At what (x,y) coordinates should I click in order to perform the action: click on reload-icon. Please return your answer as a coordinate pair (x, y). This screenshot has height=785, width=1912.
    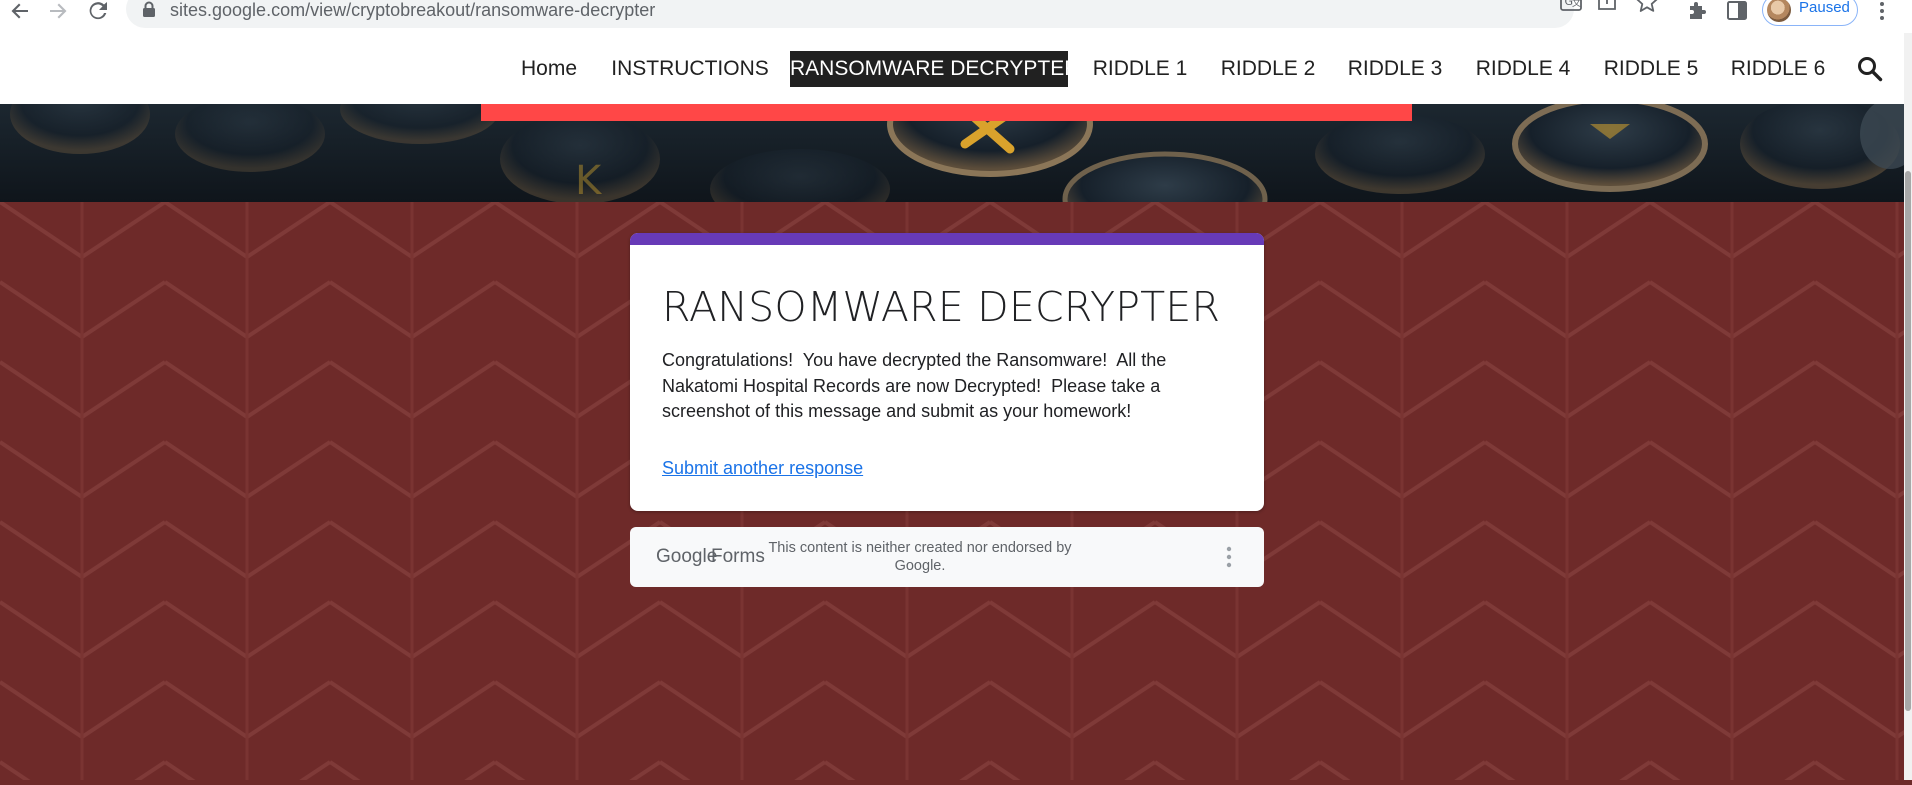
    Looking at the image, I should click on (98, 11).